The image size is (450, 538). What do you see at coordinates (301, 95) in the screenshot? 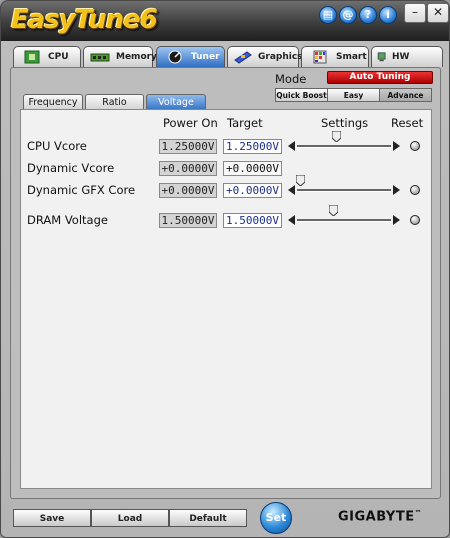
I see `mode-quick-boost-button: Quick Boost` at bounding box center [301, 95].